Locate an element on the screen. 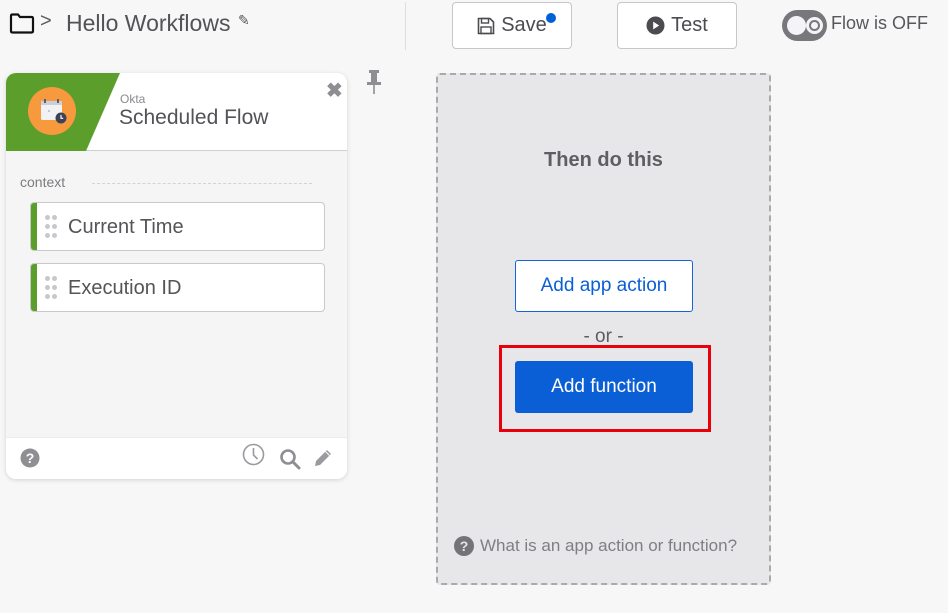 The height and width of the screenshot is (613, 948). test-button: Test is located at coordinates (677, 25).